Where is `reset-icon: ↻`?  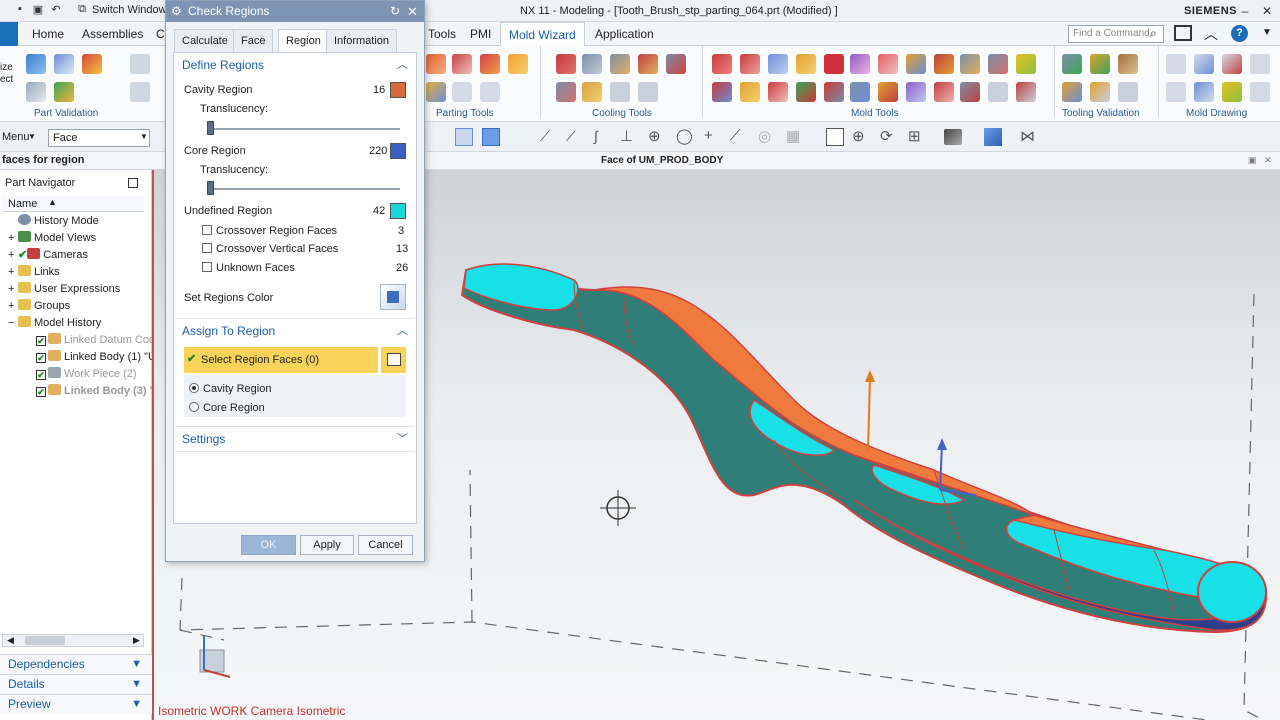
reset-icon: ↻ is located at coordinates (395, 11).